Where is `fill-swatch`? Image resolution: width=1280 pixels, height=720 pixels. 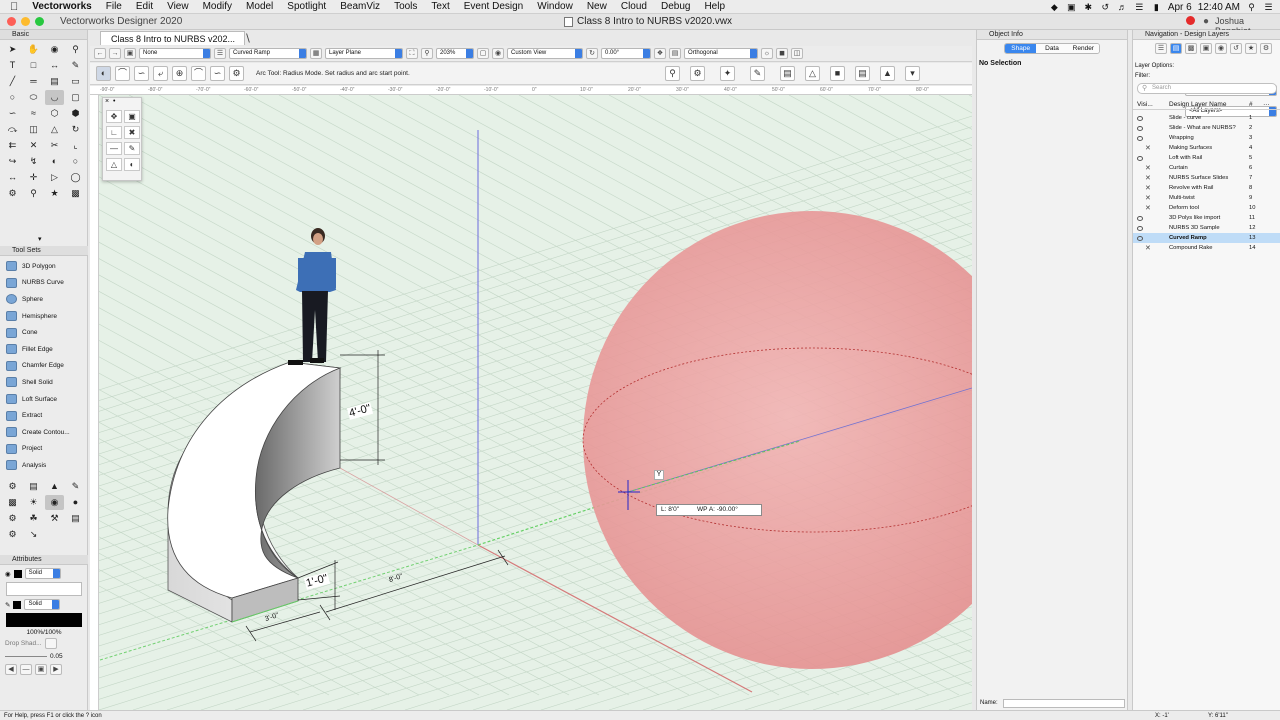
fill-swatch is located at coordinates (17, 573).